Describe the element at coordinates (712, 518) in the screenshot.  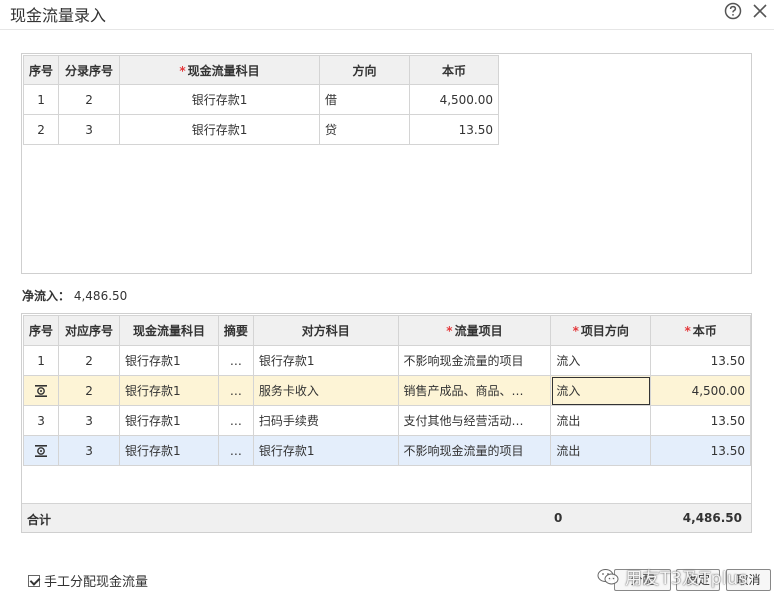
I see `total-amount: 4,486.50` at that location.